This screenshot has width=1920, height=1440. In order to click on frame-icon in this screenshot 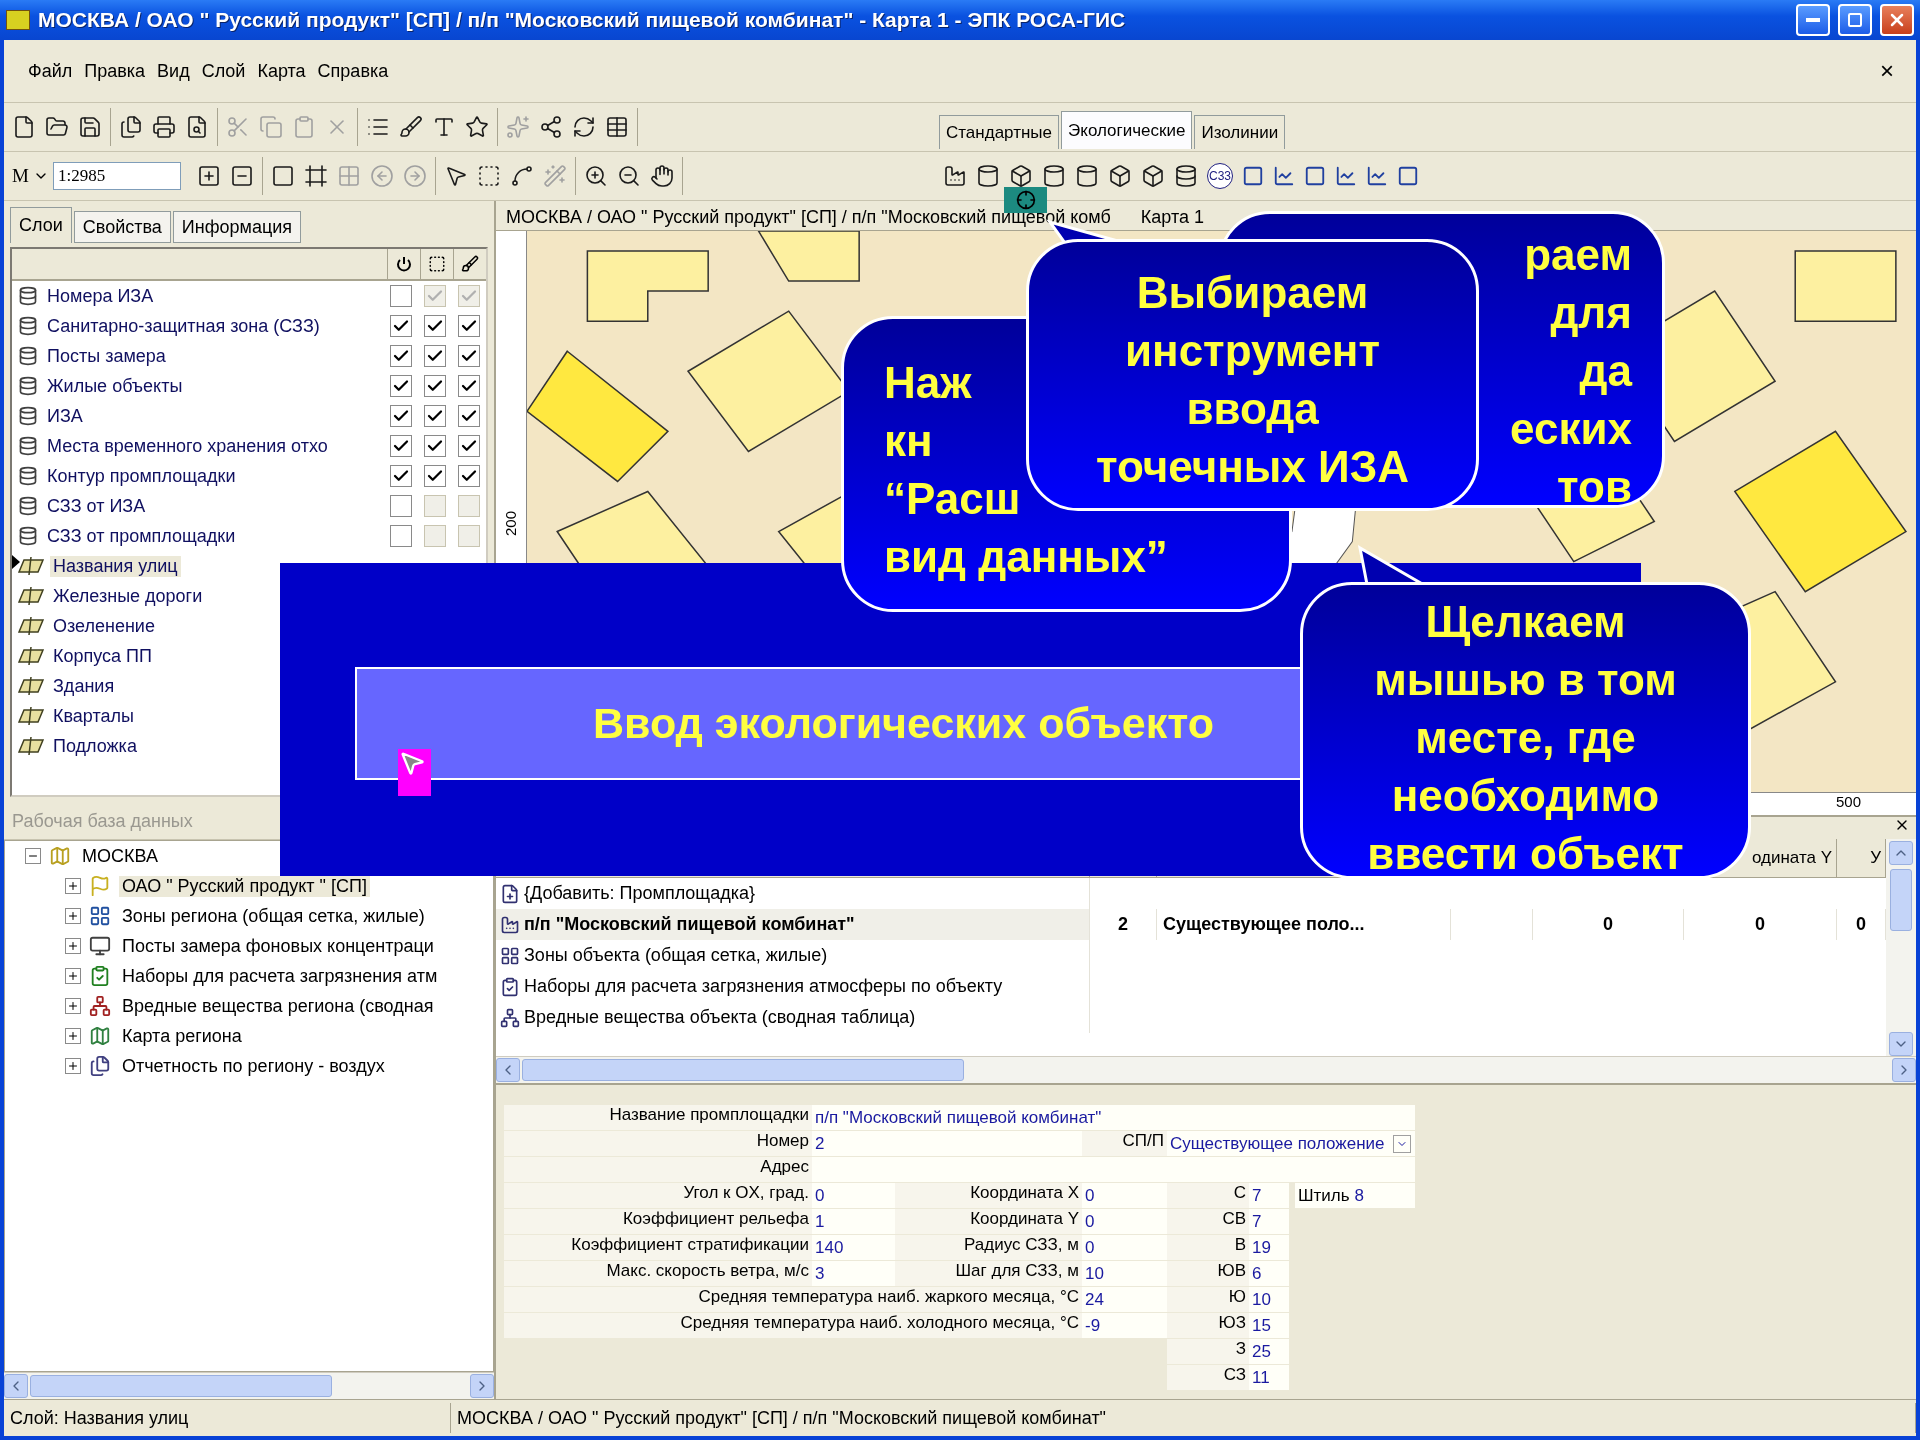, I will do `click(315, 176)`.